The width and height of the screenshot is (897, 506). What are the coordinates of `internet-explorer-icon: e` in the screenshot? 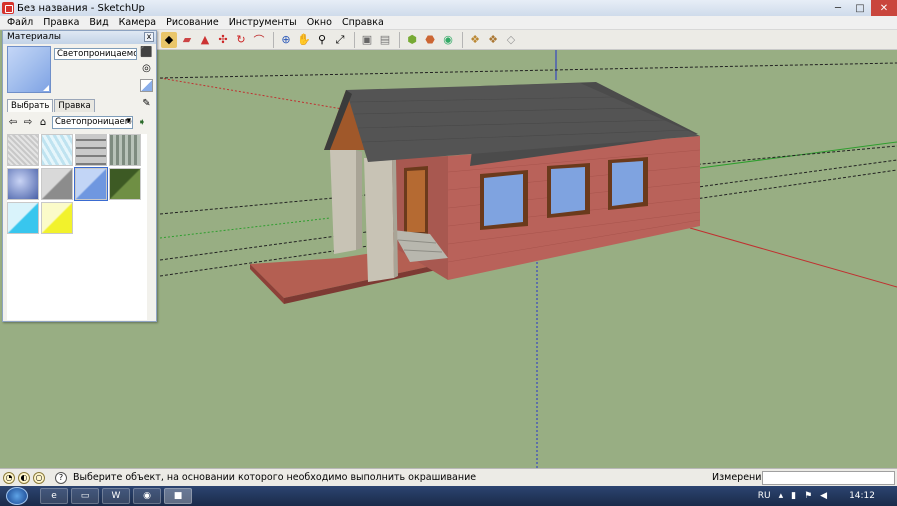 It's located at (54, 496).